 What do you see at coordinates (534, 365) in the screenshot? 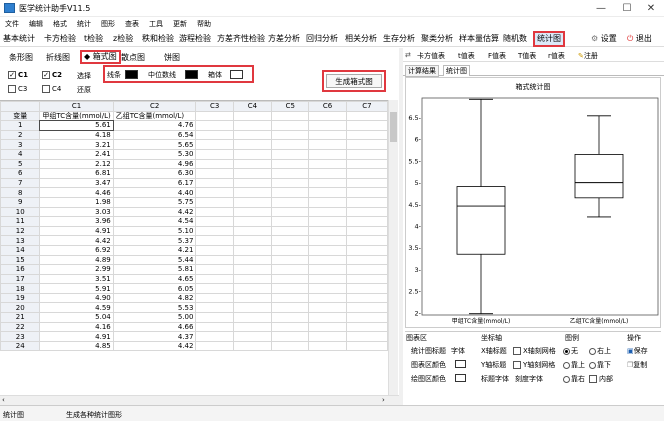
I see `y-grid-checkbox: Y轴刻网格` at bounding box center [534, 365].